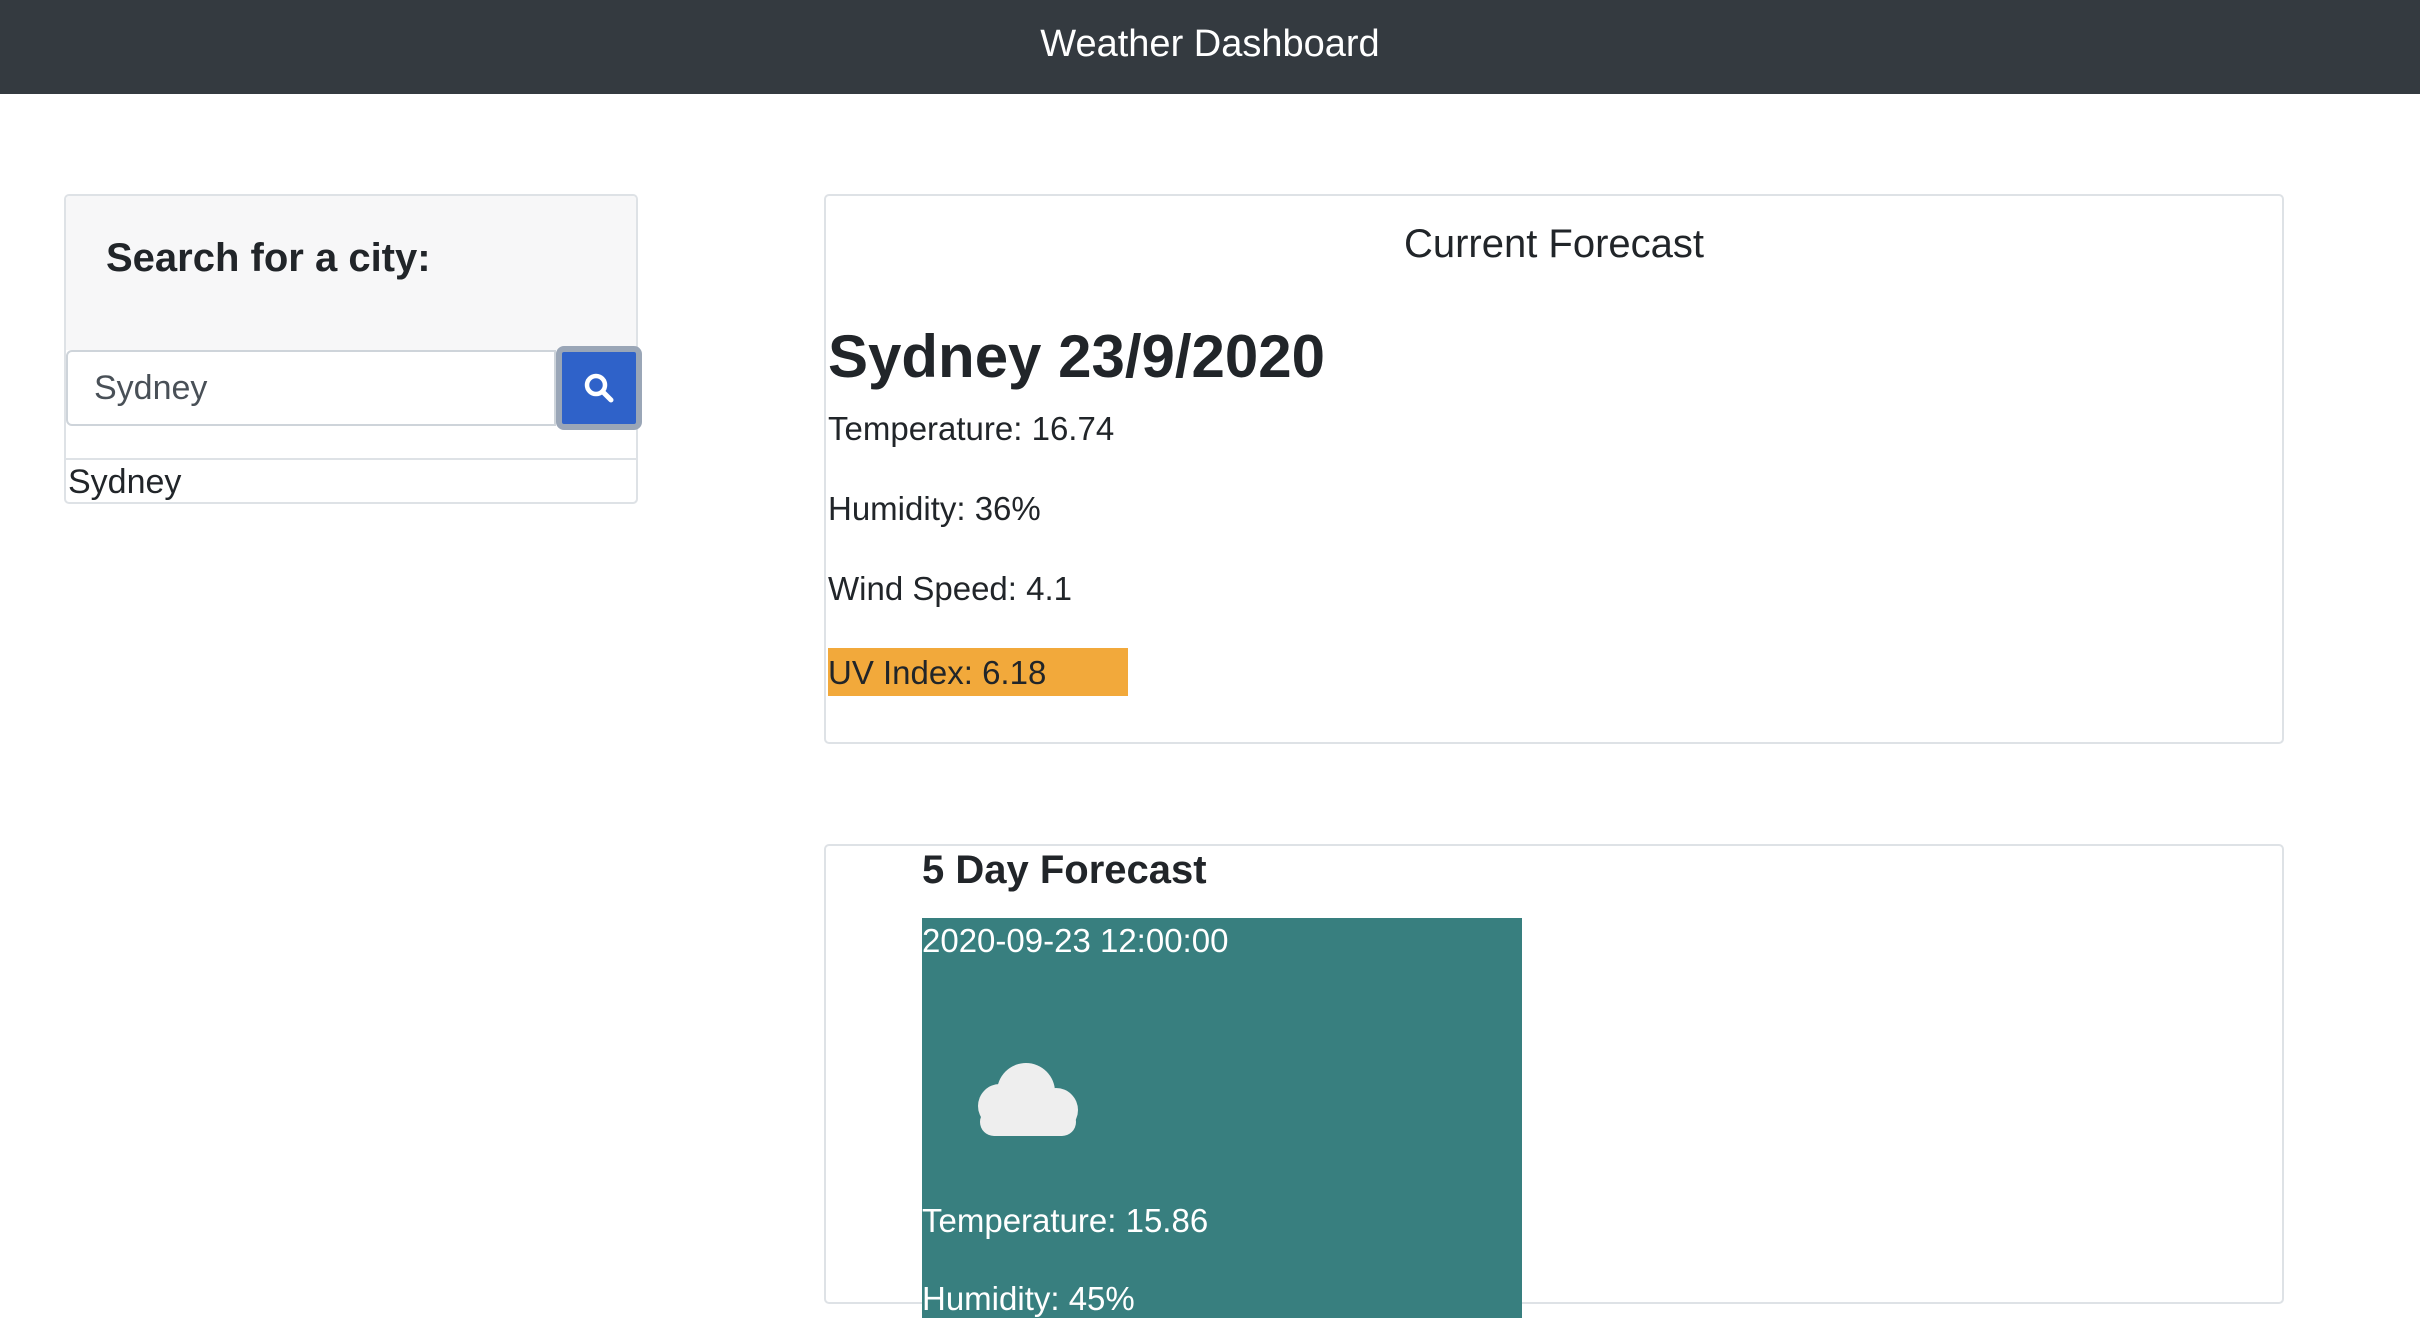 Image resolution: width=2420 pixels, height=1318 pixels. Describe the element at coordinates (311, 388) in the screenshot. I see `city-search-input` at that location.